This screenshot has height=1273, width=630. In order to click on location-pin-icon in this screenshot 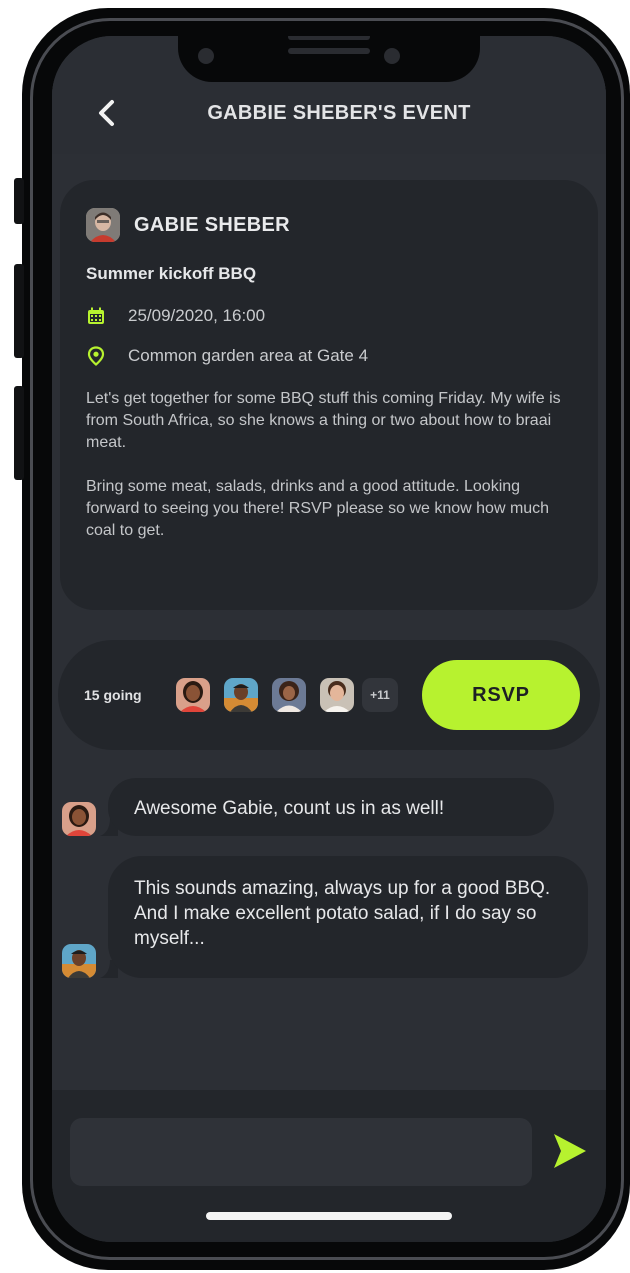, I will do `click(96, 356)`.